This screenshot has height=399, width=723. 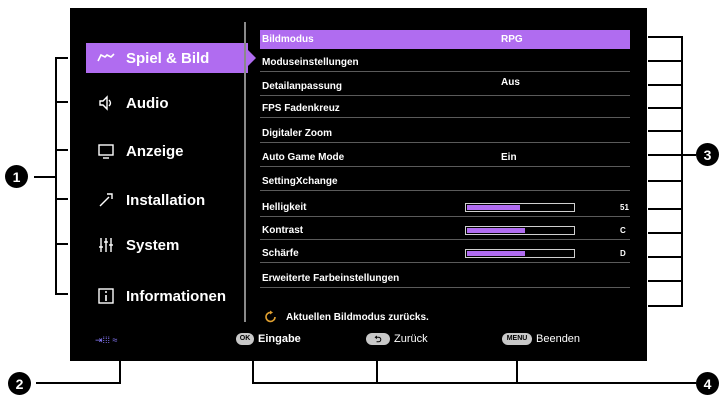 What do you see at coordinates (176, 296) in the screenshot?
I see `menu-item-label: Informationen` at bounding box center [176, 296].